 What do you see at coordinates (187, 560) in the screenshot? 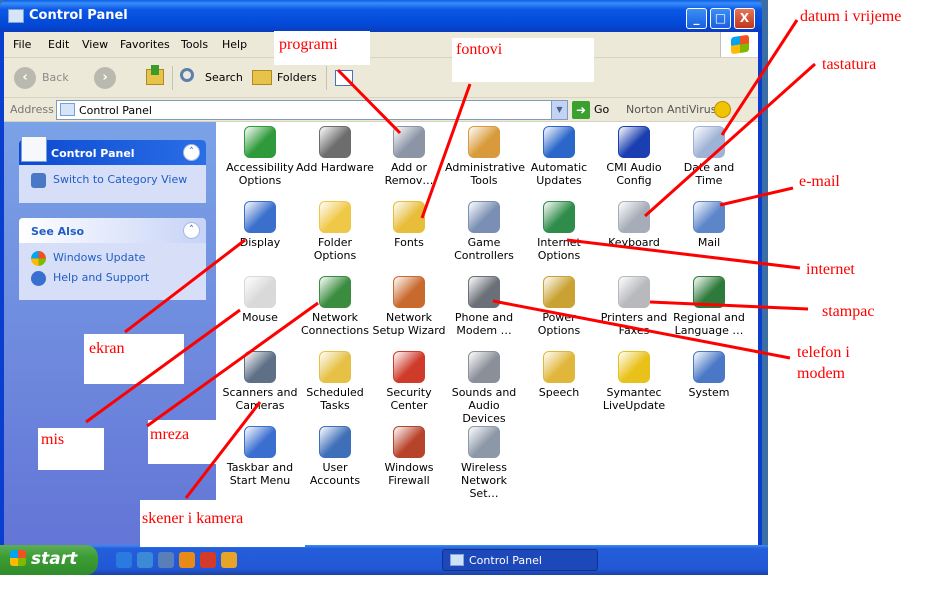
I see `media-player-icon` at bounding box center [187, 560].